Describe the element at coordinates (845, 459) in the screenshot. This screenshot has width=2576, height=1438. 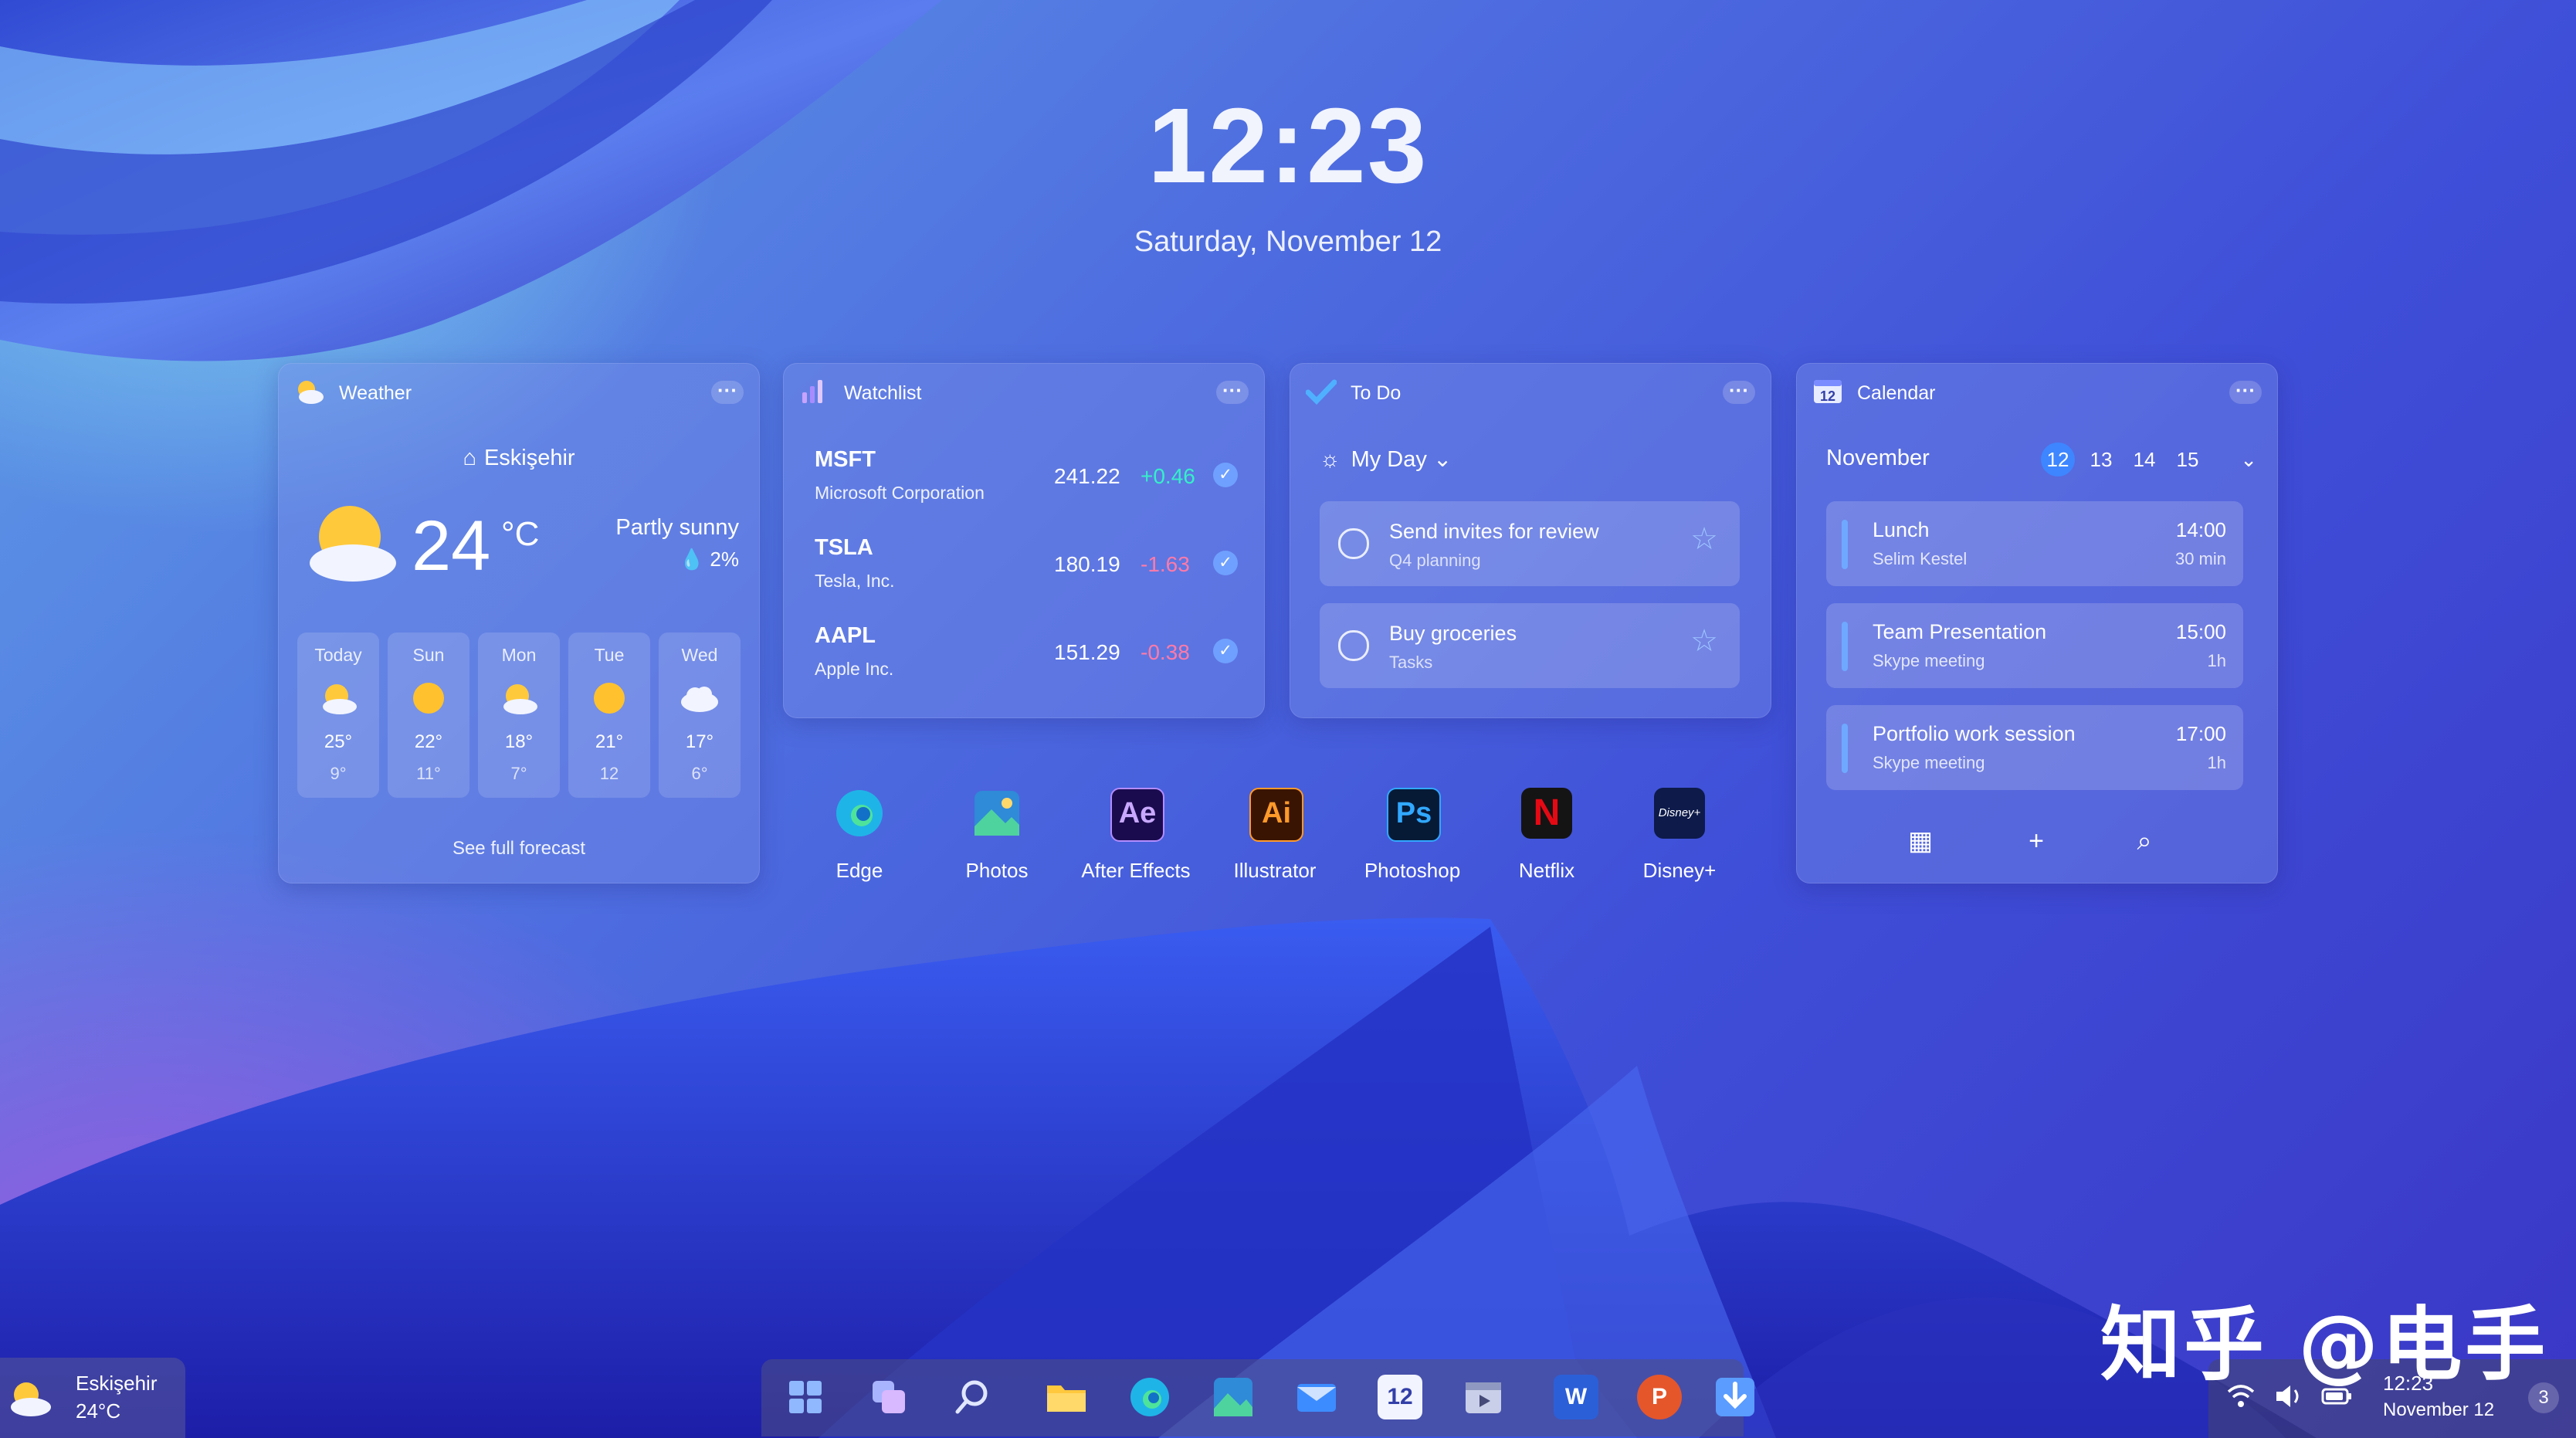
I see `stock-symbol: MSFT` at that location.